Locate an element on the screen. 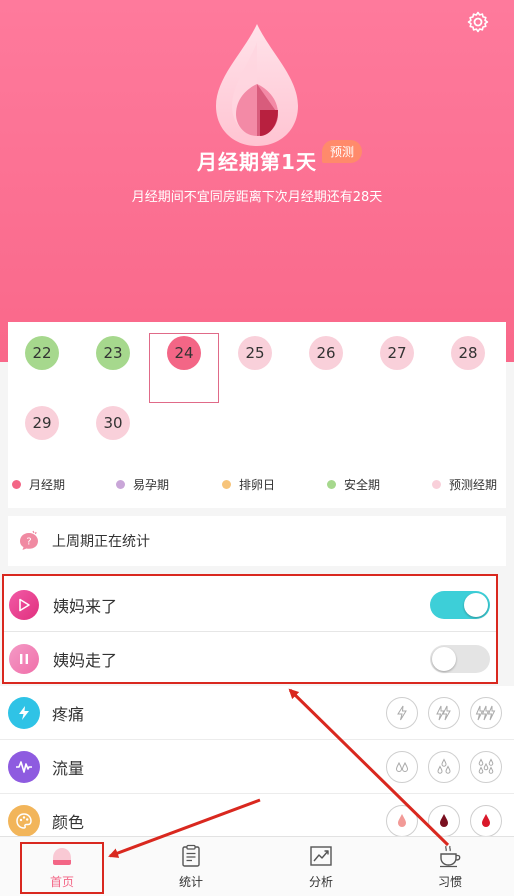 Image resolution: width=514 pixels, height=896 pixels. calendar-legend: 月经期 易孕期 排卵日 安全期 预测经期 is located at coordinates (257, 487).